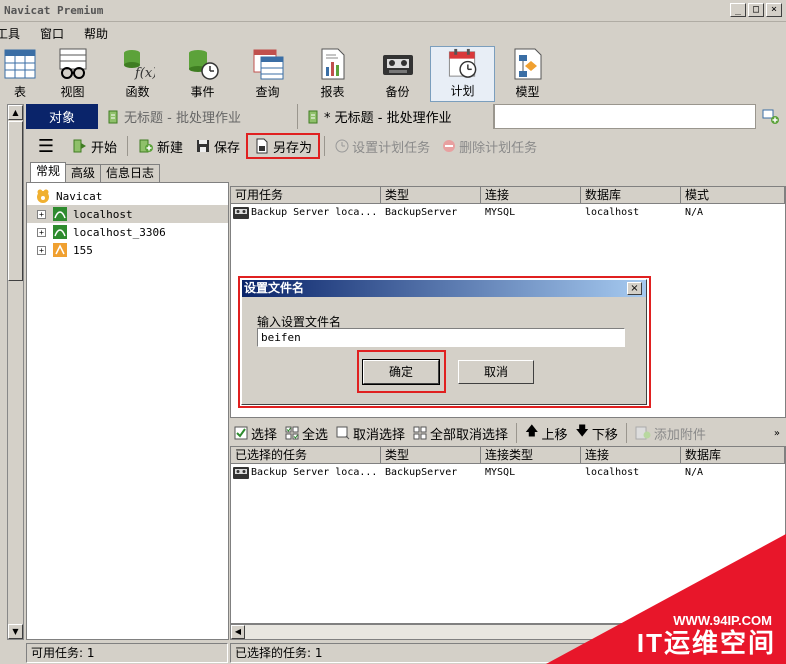 The width and height of the screenshot is (786, 664). I want to click on tree-node-localhost-3306: + localhost_3306, so click(127, 232).